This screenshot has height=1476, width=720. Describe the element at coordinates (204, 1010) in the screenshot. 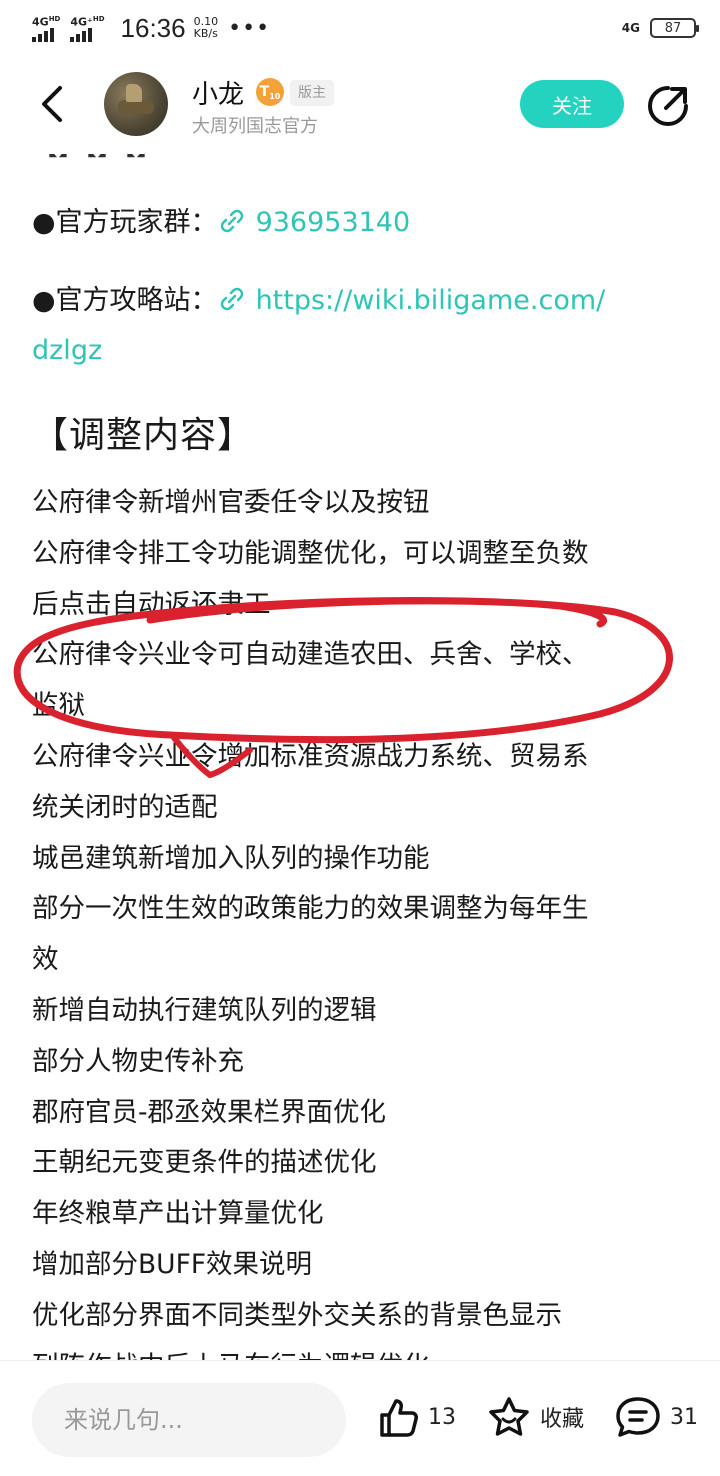

I see `list-item: 新增自动执行建筑队列的逻辑` at that location.